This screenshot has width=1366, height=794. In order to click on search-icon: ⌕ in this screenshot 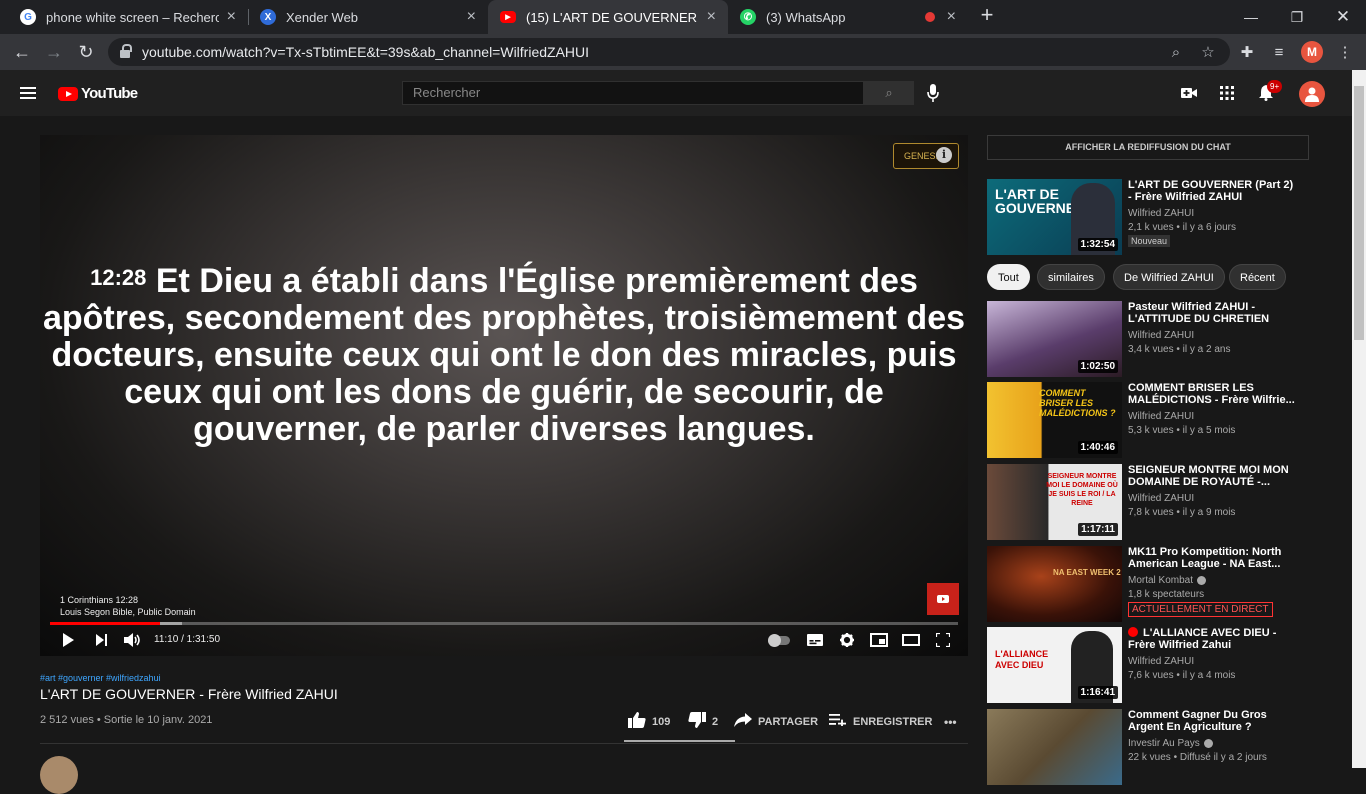, I will do `click(889, 92)`.